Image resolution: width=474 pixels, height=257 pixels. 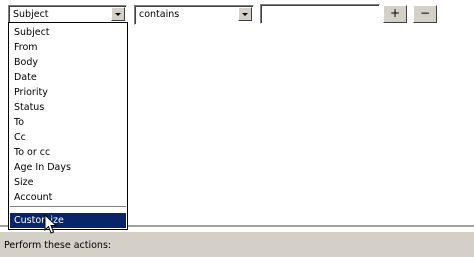 What do you see at coordinates (320, 14) in the screenshot?
I see `condition-value-input` at bounding box center [320, 14].